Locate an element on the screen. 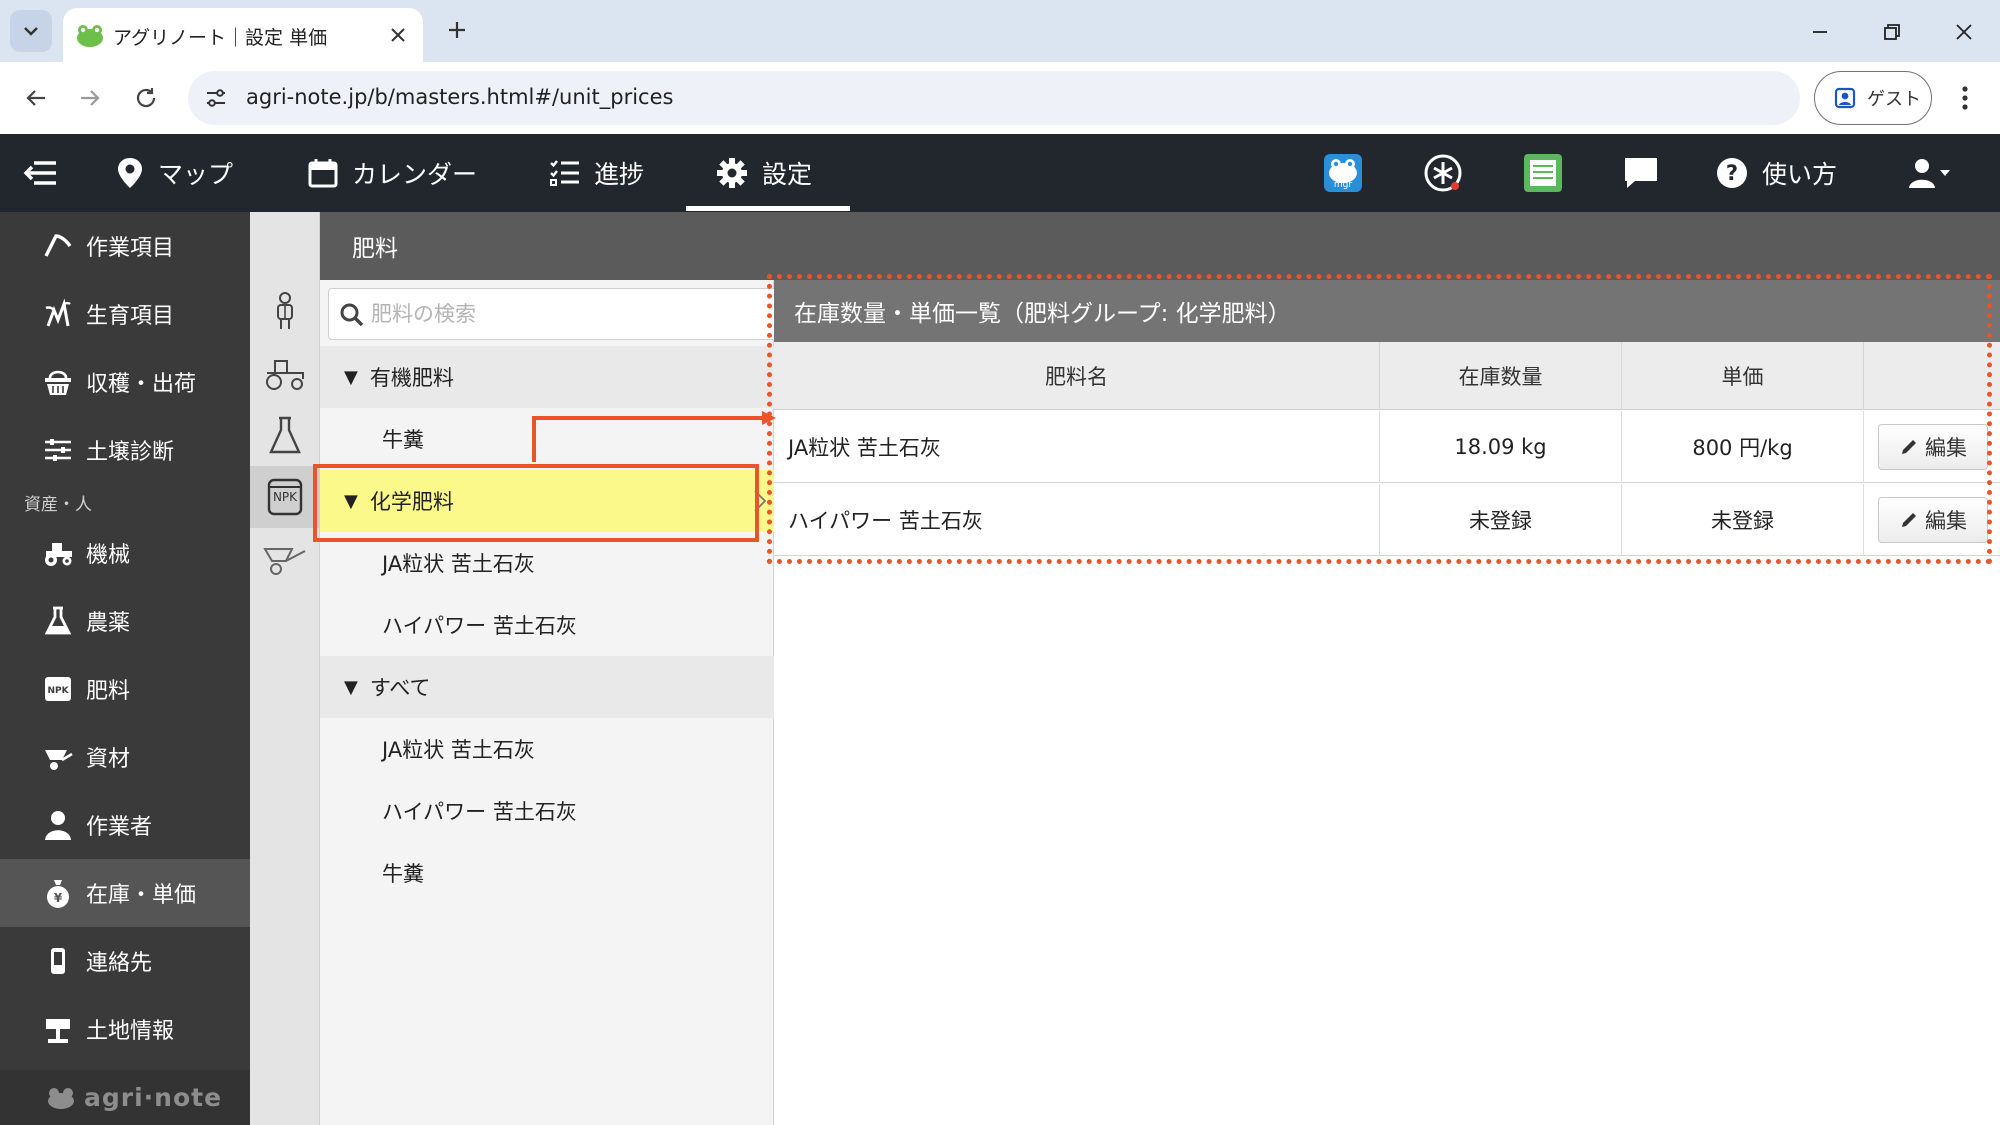 This screenshot has width=2000, height=1125. tractor-outline-icon is located at coordinates (285, 375).